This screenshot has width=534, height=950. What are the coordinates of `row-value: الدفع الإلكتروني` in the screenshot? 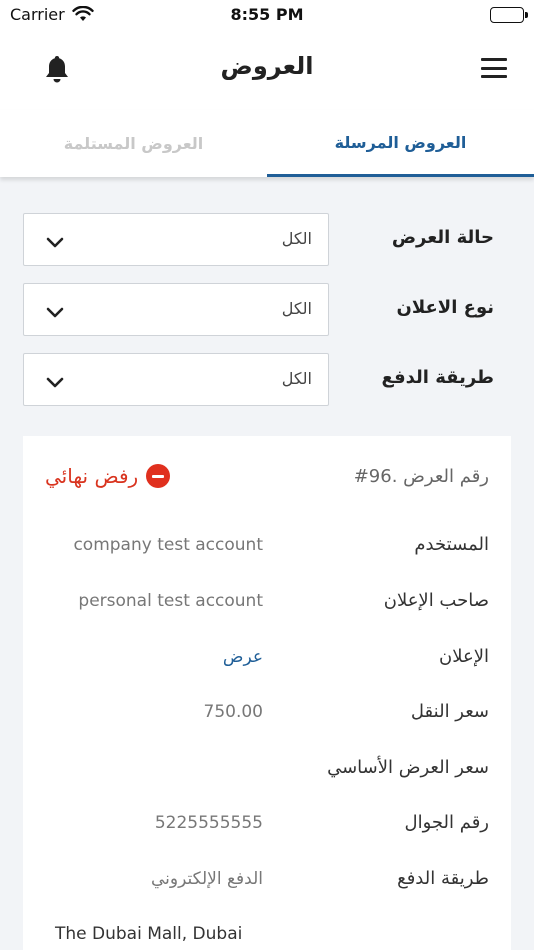 It's located at (206, 879).